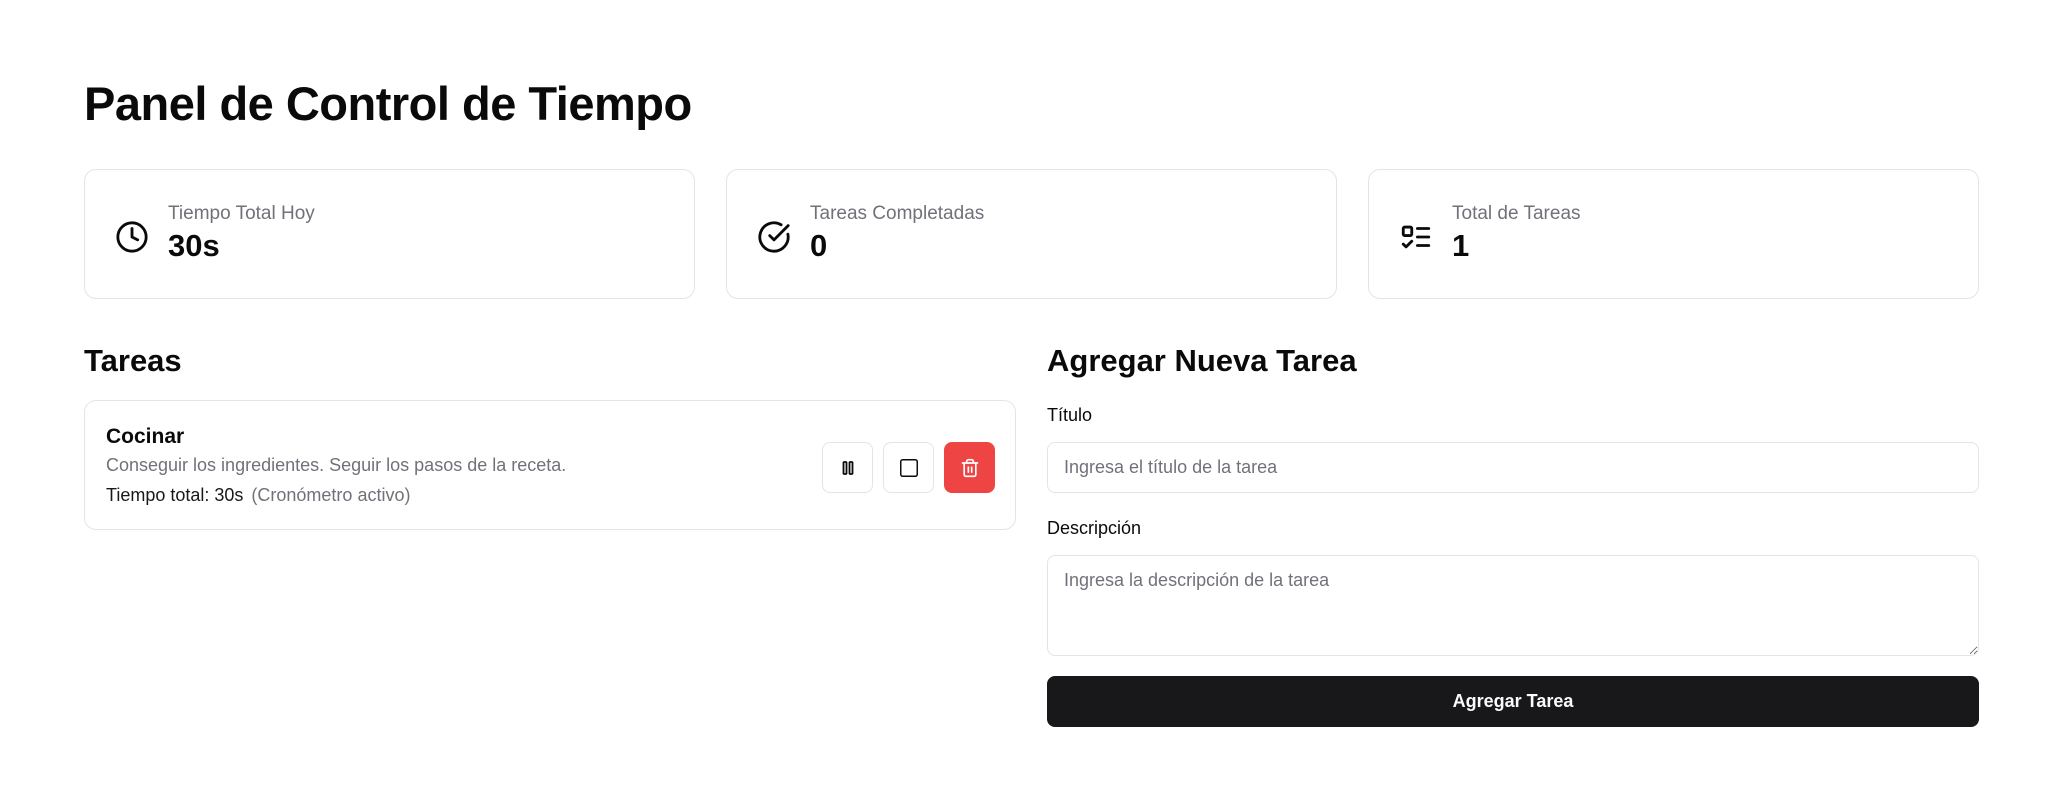  What do you see at coordinates (133, 360) in the screenshot?
I see `tasks-heading: Tareas` at bounding box center [133, 360].